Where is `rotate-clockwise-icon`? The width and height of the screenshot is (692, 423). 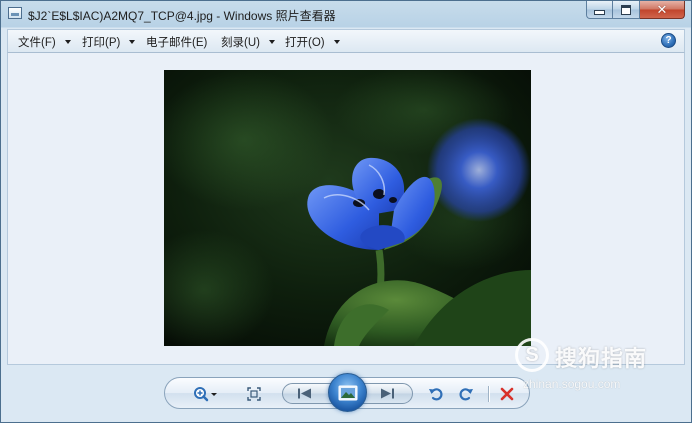
rotate-clockwise-icon is located at coordinates (466, 393).